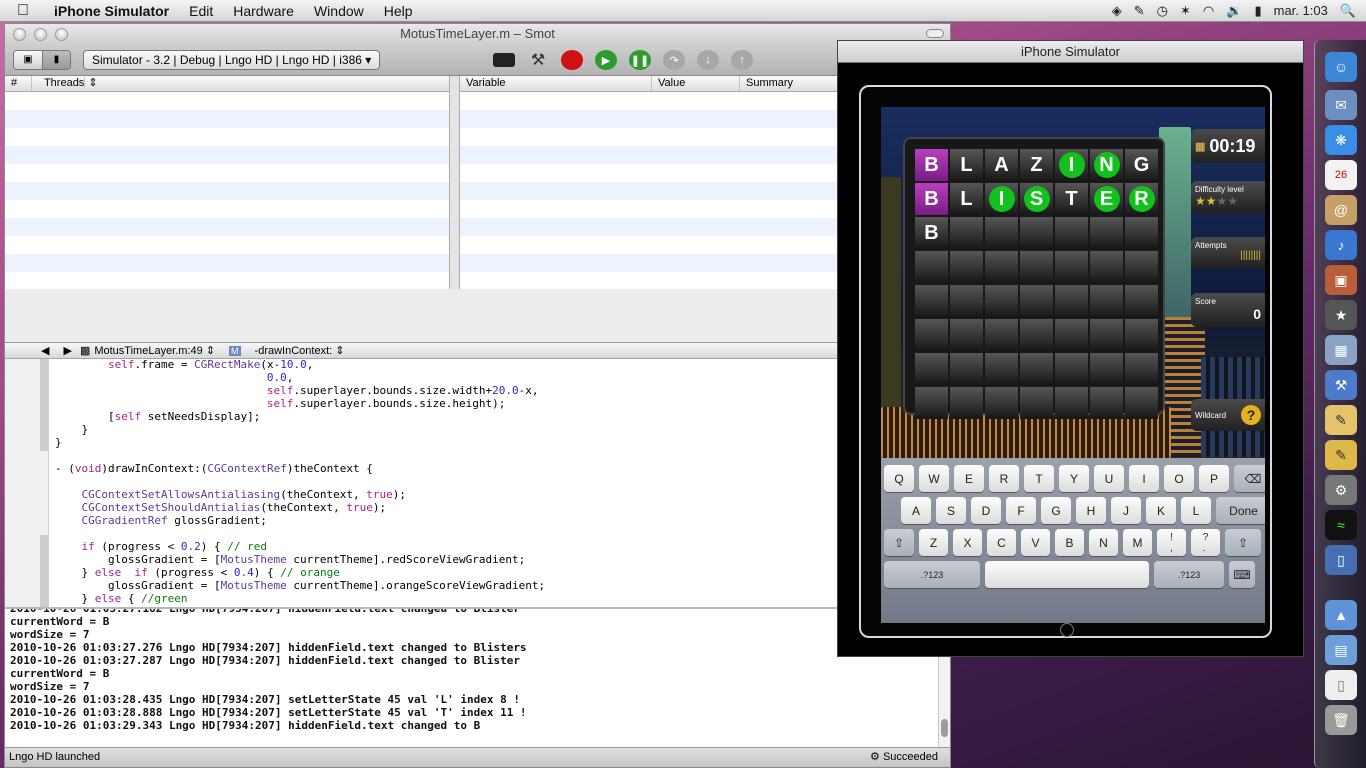 This screenshot has width=1366, height=768. I want to click on key-d: D, so click(986, 510).